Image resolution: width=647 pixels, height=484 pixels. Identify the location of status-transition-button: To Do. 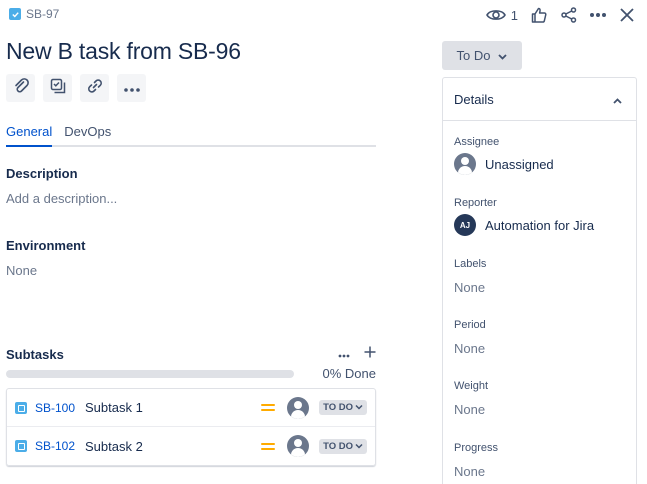
(482, 55).